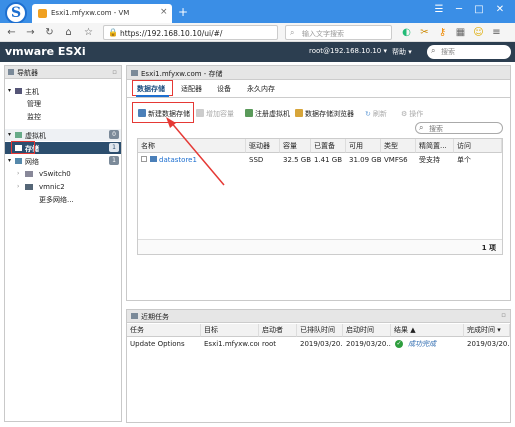 The width and height of the screenshot is (515, 427). What do you see at coordinates (459, 10) in the screenshot?
I see `minimize-icon: ─` at bounding box center [459, 10].